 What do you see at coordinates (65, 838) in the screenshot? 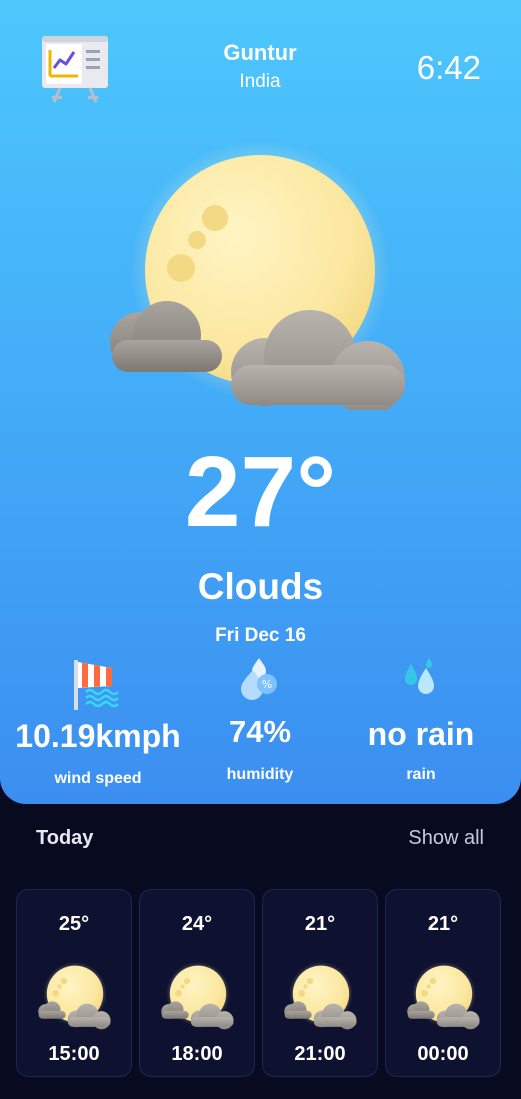
I see `forecast-title: Today` at bounding box center [65, 838].